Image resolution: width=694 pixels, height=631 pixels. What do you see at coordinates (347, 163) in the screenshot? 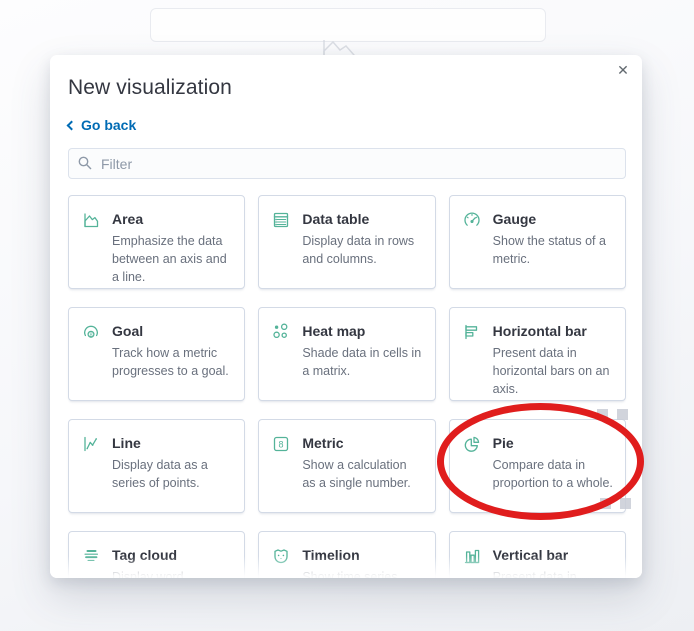
I see `filter-input` at bounding box center [347, 163].